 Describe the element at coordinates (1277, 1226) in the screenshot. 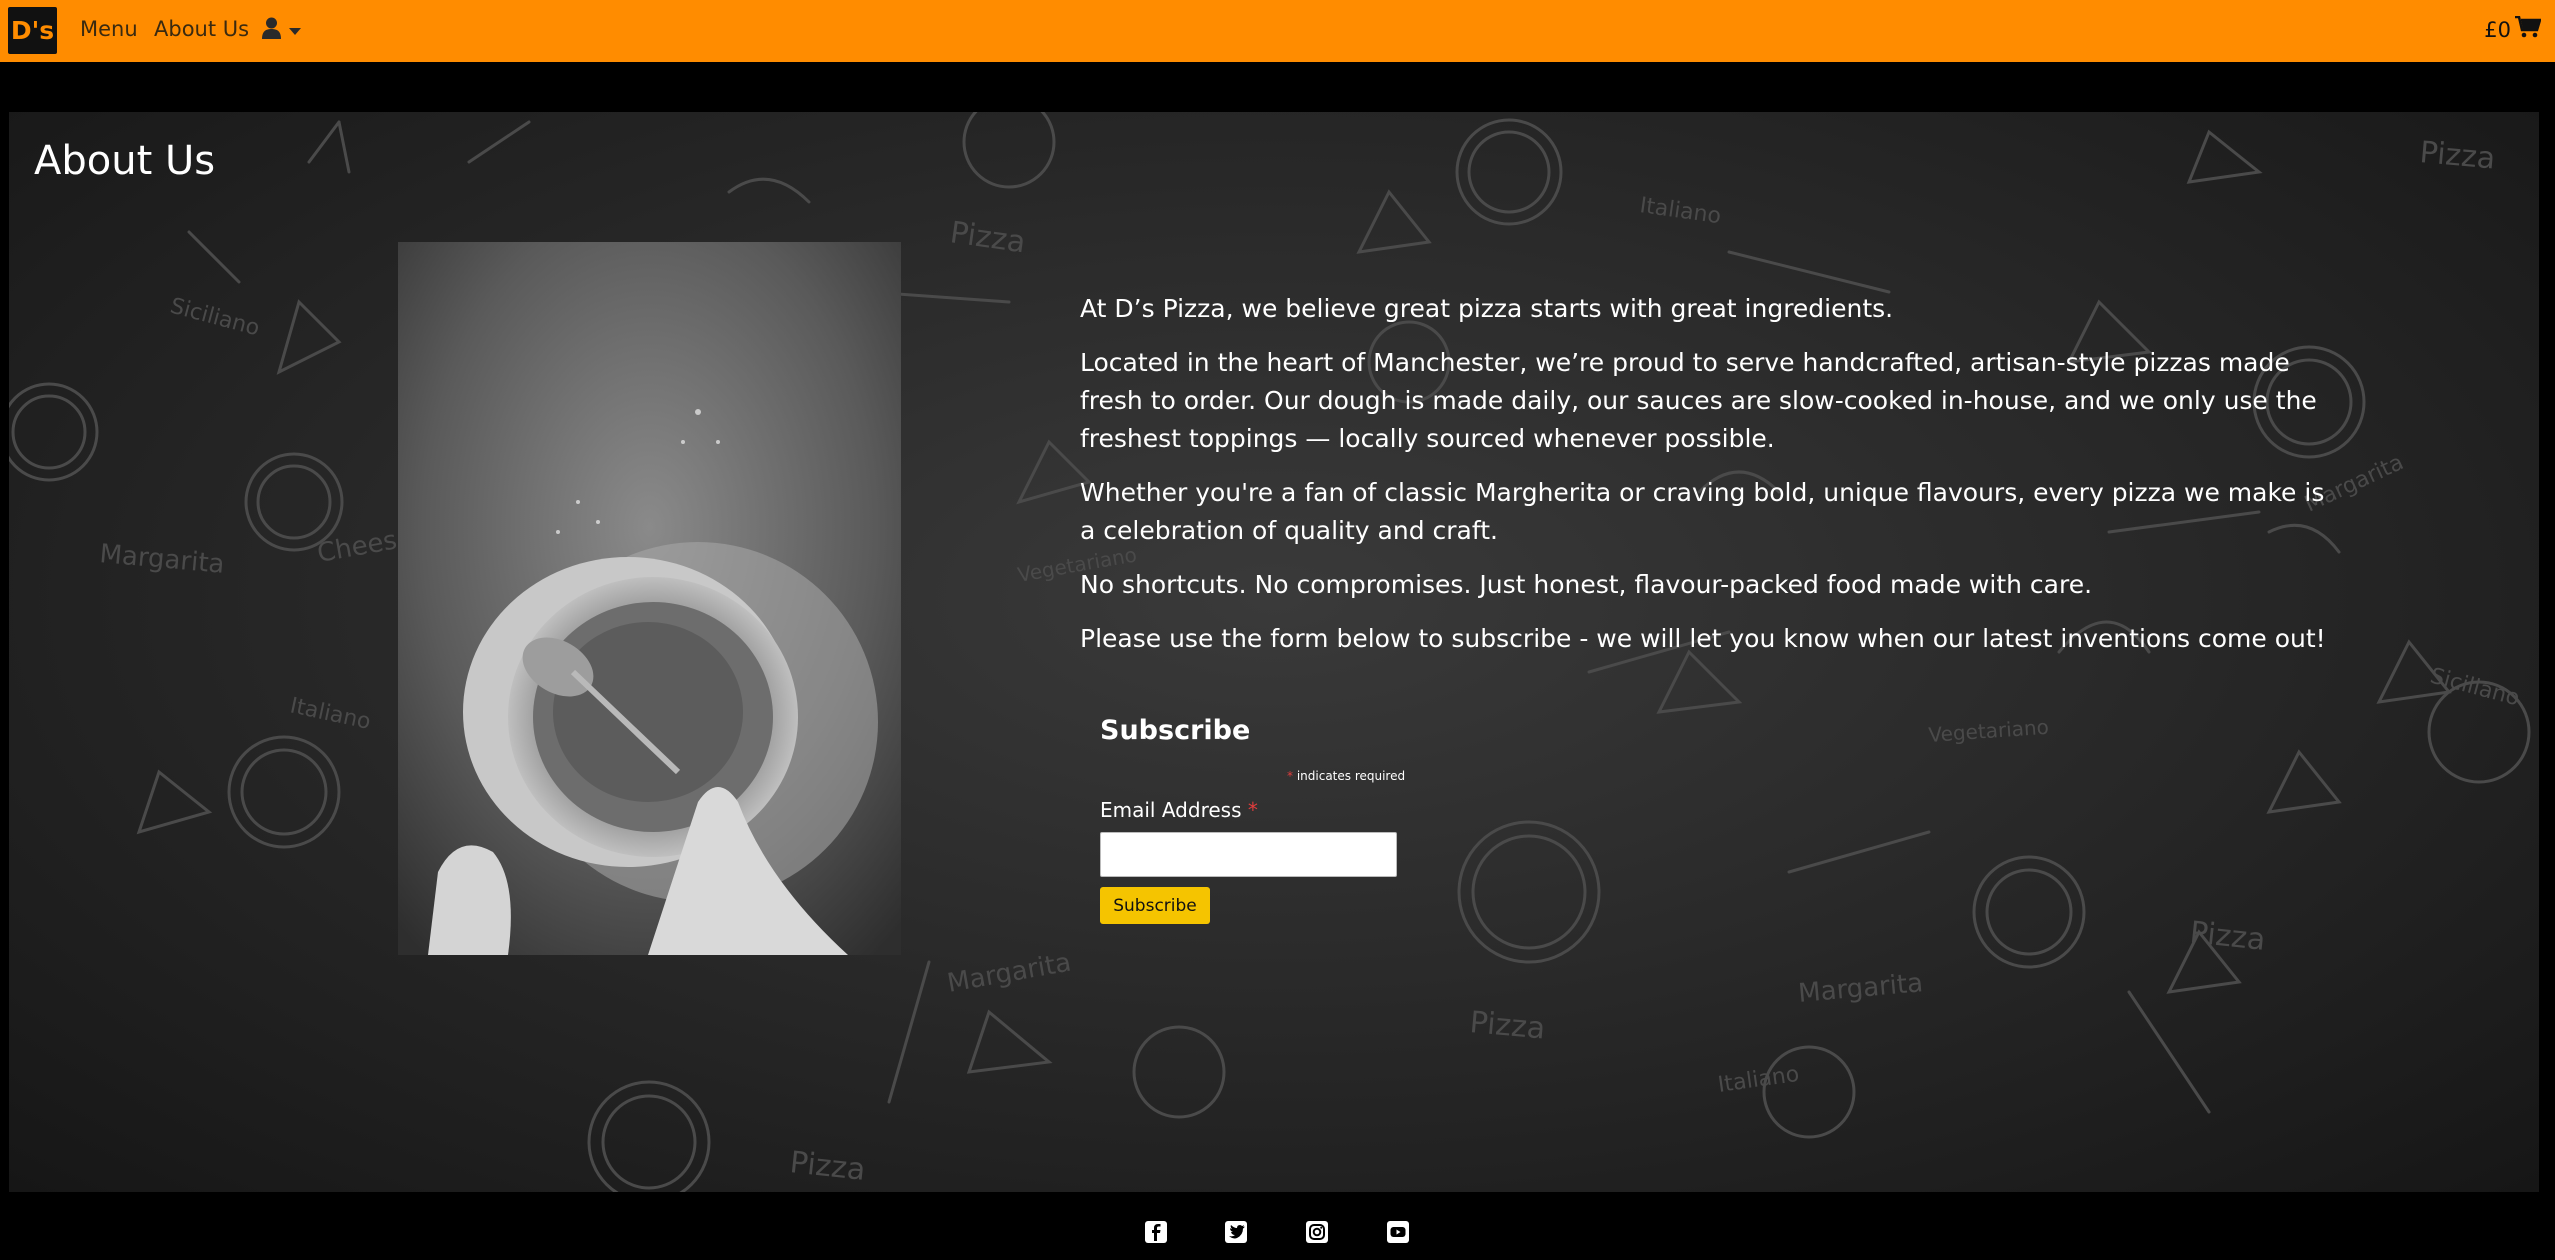

I see `footer` at that location.